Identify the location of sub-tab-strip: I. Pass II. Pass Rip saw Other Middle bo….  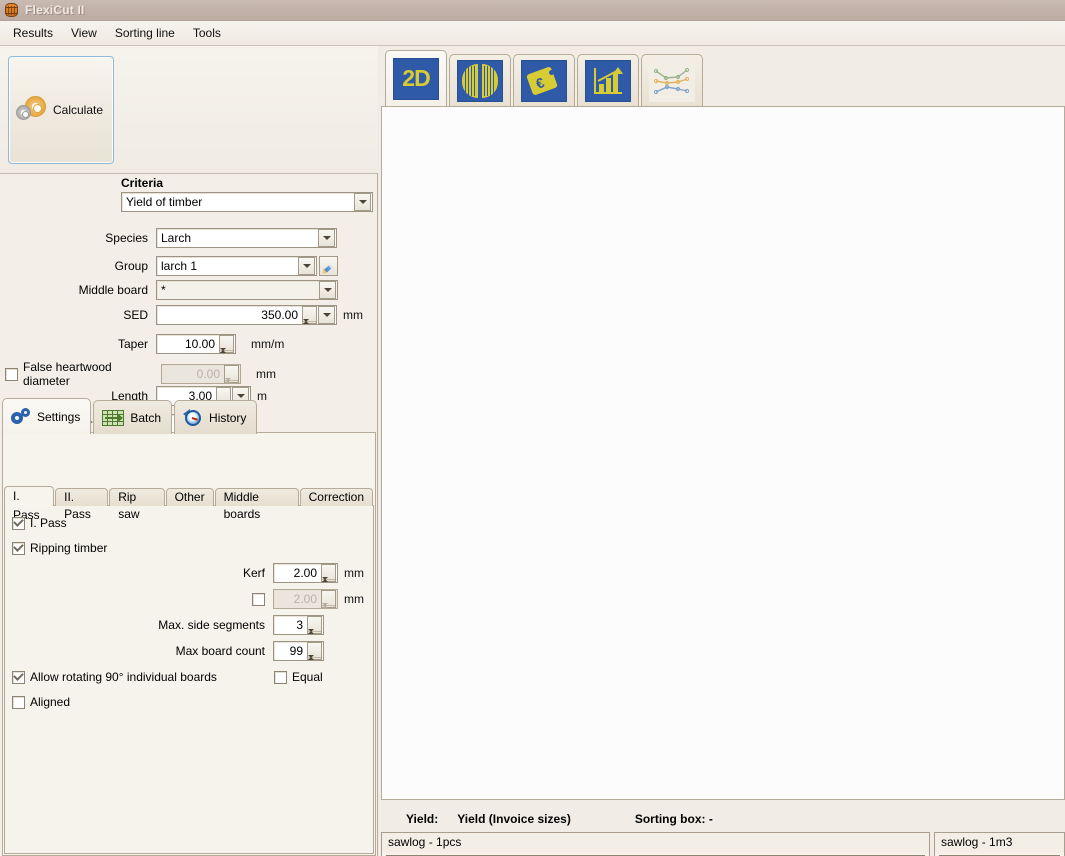
(189, 504).